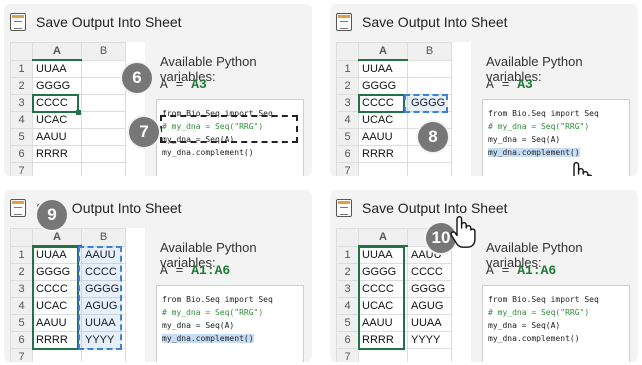  I want to click on cell-b1: AAUU, so click(103, 254).